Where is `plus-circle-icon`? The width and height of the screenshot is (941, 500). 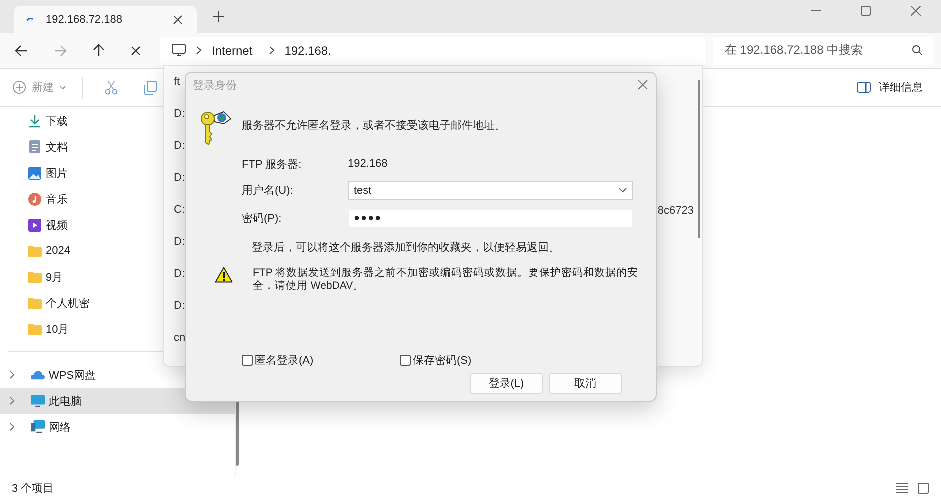 plus-circle-icon is located at coordinates (19, 87).